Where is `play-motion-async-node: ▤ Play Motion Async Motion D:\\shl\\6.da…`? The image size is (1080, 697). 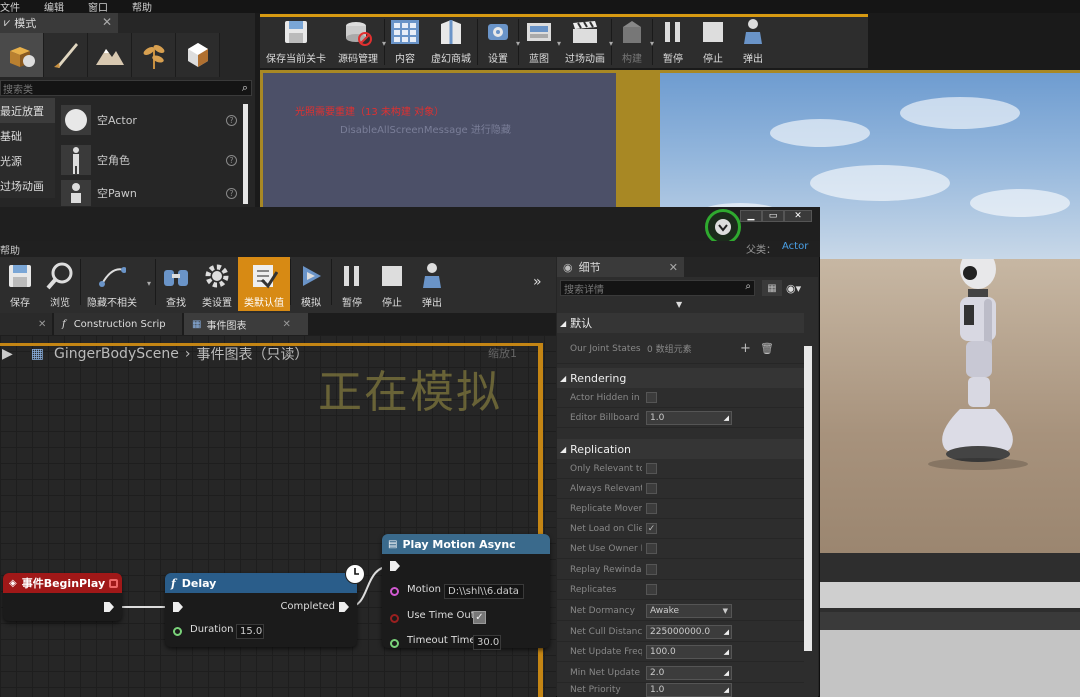 play-motion-async-node: ▤ Play Motion Async Motion D:\\shl\\6.da… is located at coordinates (466, 592).